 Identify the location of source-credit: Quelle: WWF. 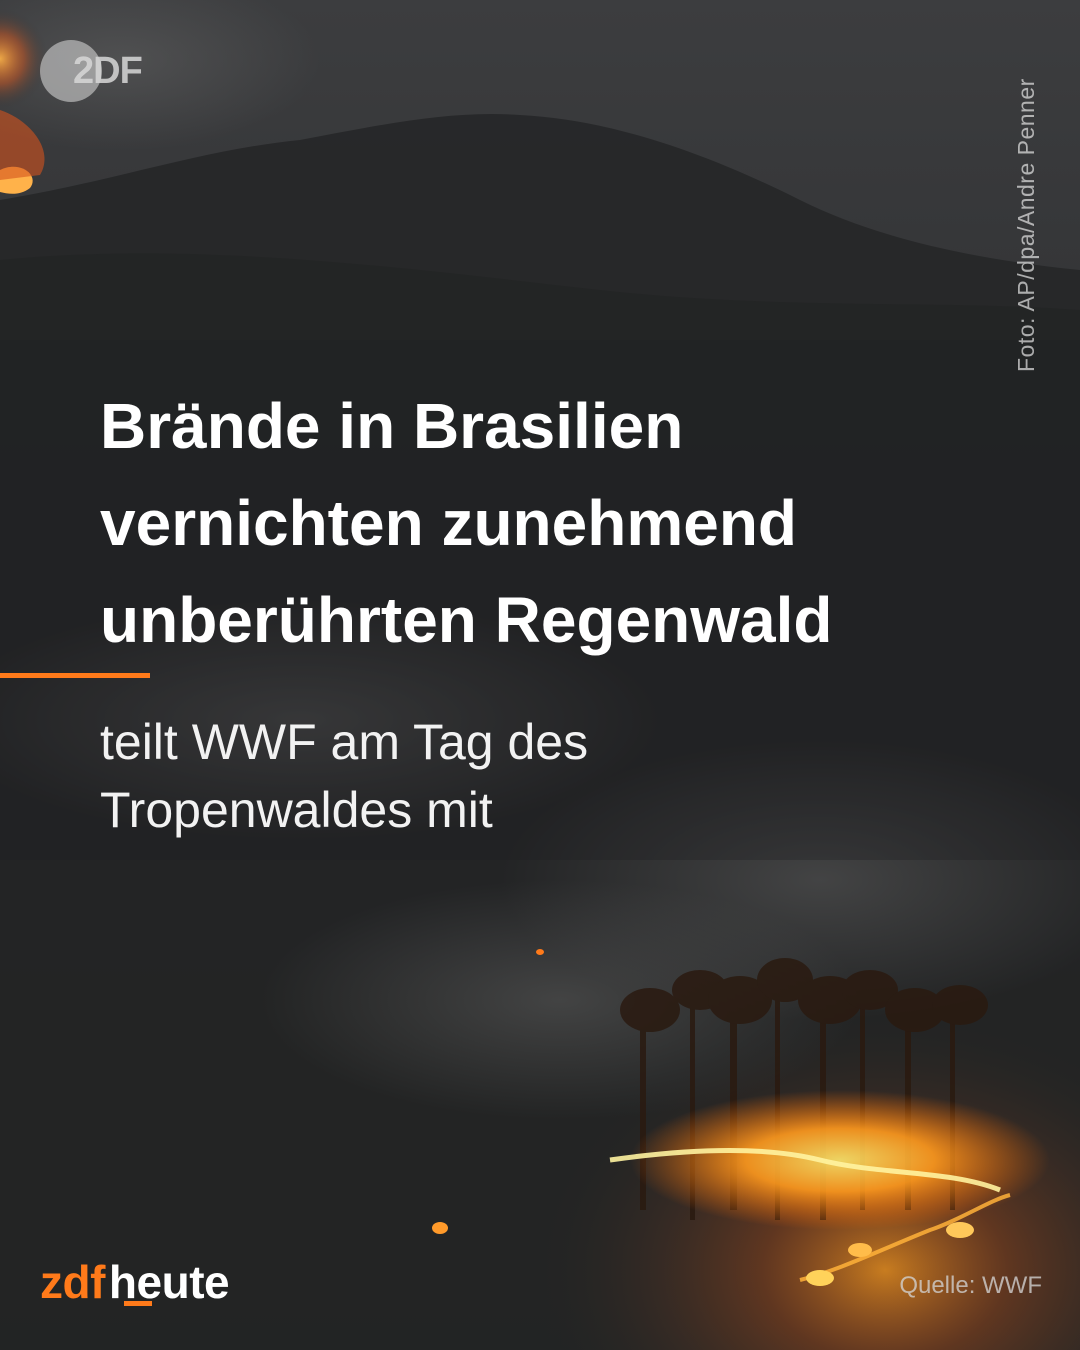
(970, 1285).